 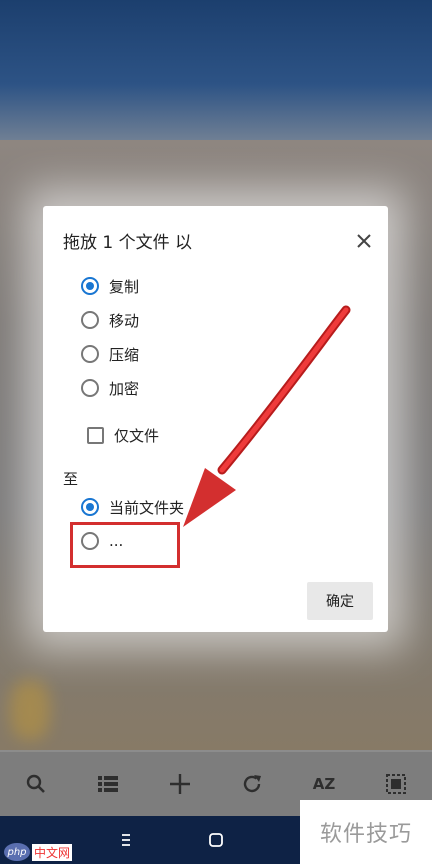 What do you see at coordinates (124, 320) in the screenshot?
I see `option-move-label: 移动` at bounding box center [124, 320].